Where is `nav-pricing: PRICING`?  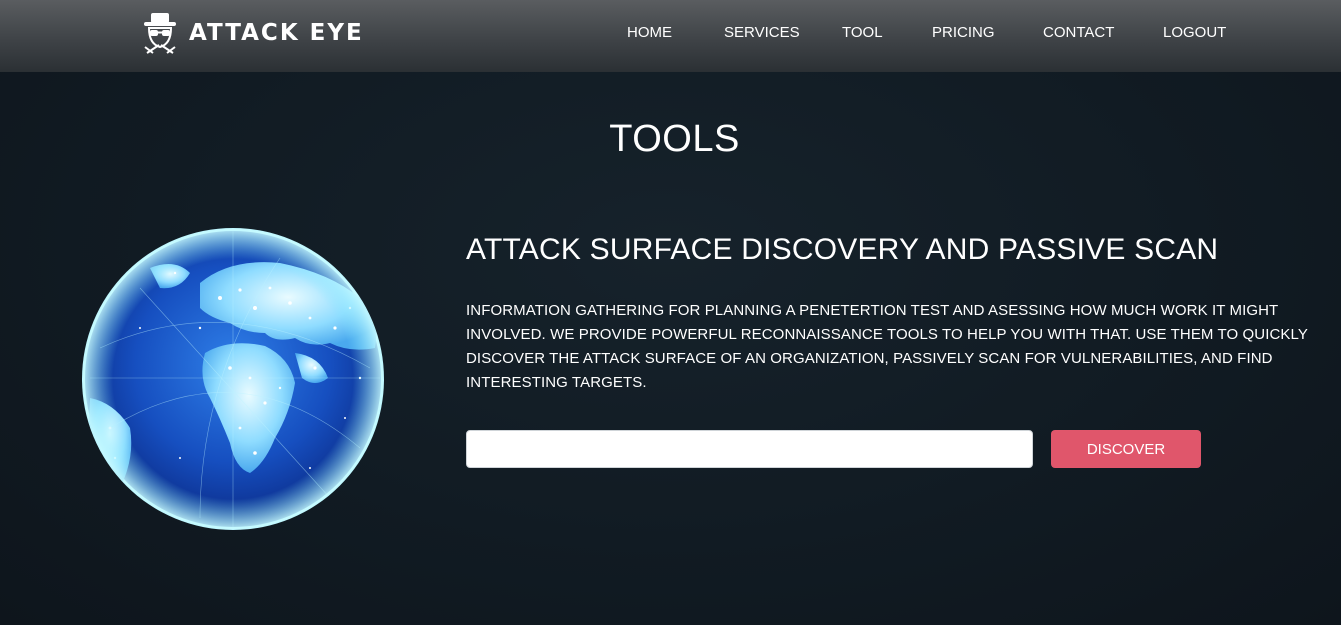
nav-pricing: PRICING is located at coordinates (963, 32).